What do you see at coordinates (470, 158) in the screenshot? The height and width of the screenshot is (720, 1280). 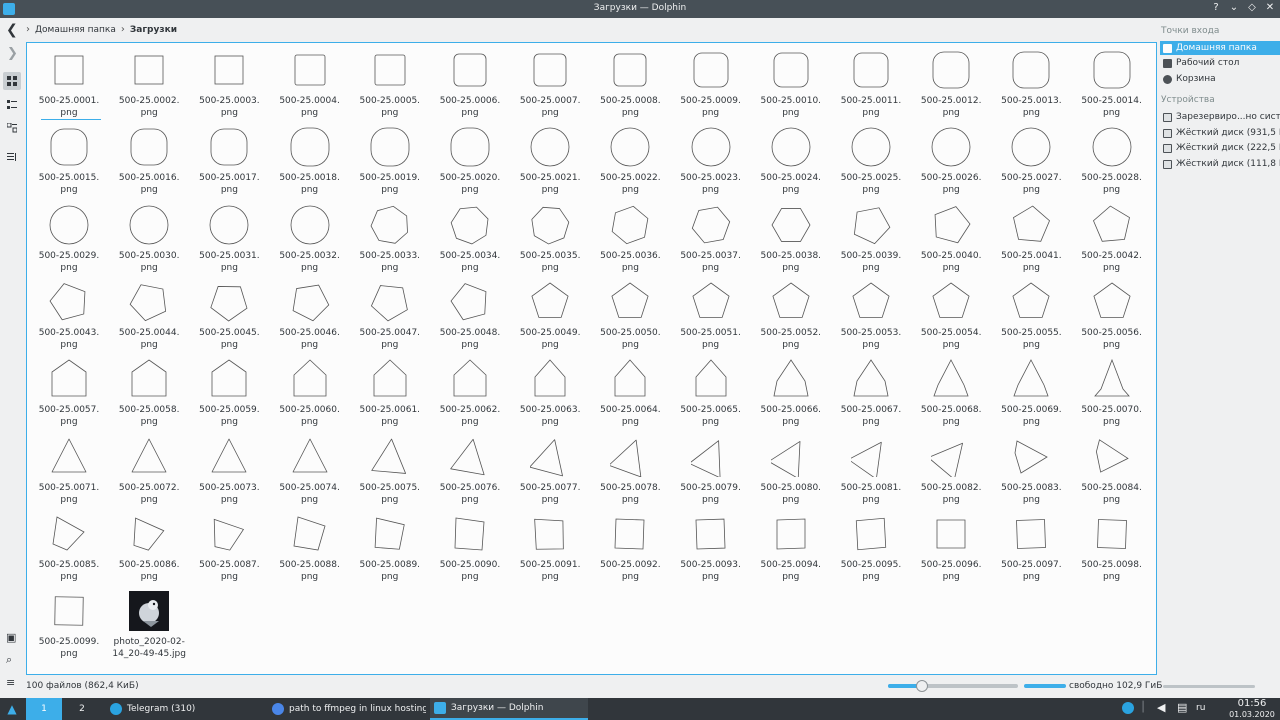 I see `file-item: 500-25.0020. png` at bounding box center [470, 158].